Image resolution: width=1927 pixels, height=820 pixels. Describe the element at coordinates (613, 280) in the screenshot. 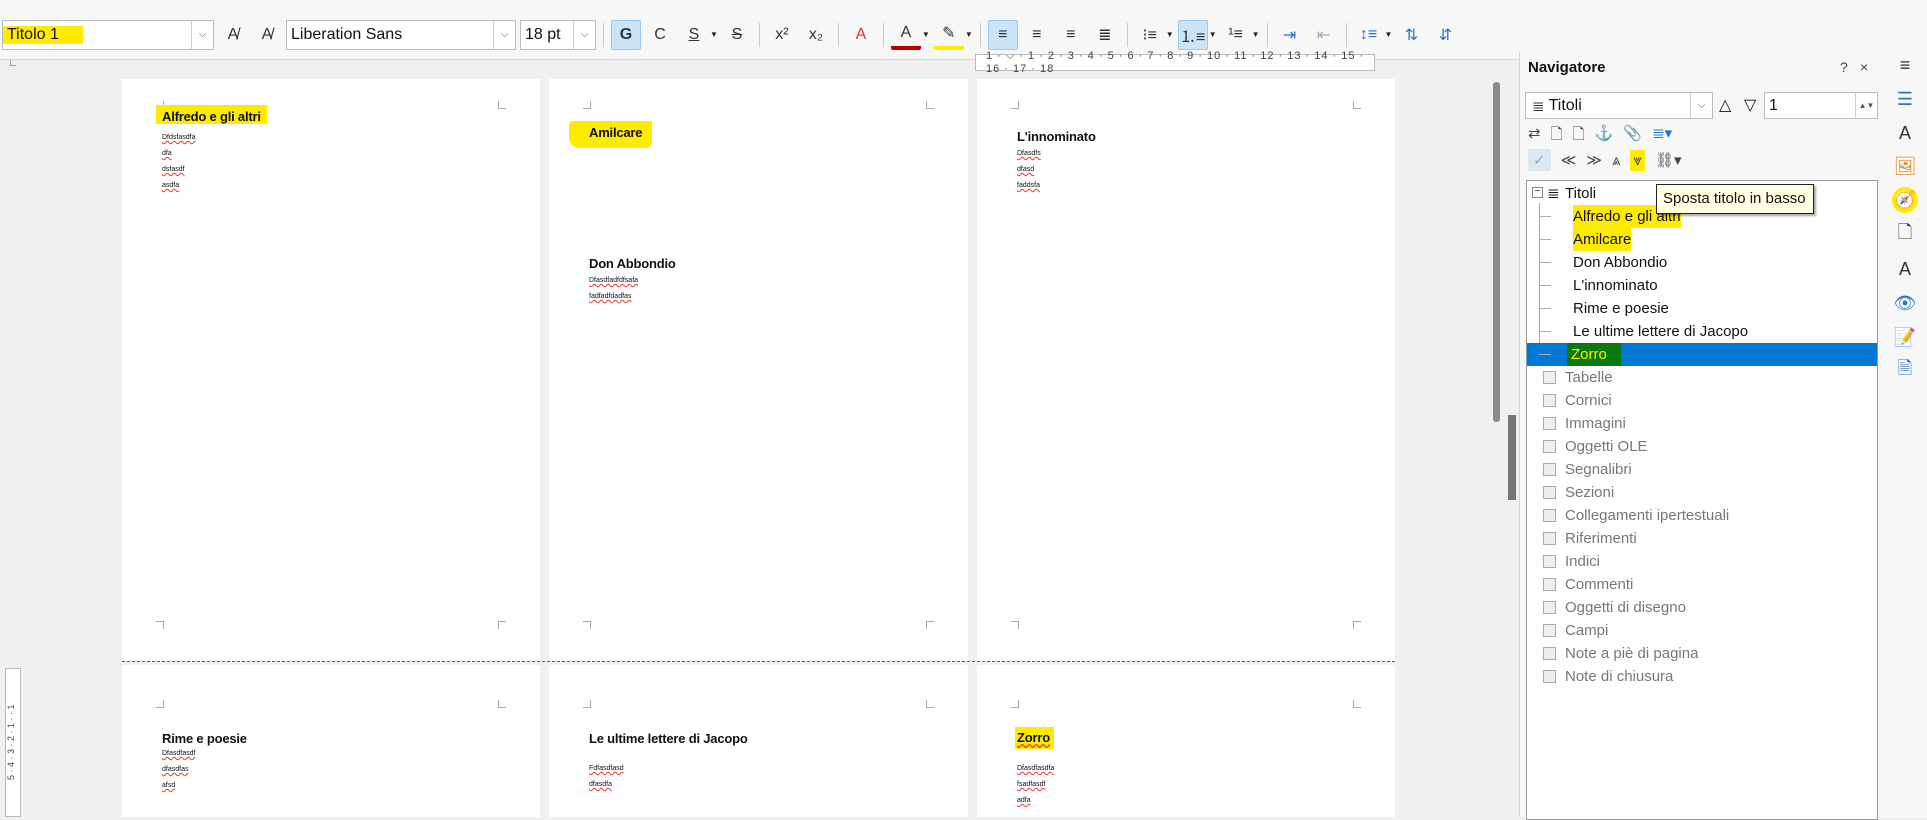

I see `body-line: Dfasdfadfdfsafa` at that location.